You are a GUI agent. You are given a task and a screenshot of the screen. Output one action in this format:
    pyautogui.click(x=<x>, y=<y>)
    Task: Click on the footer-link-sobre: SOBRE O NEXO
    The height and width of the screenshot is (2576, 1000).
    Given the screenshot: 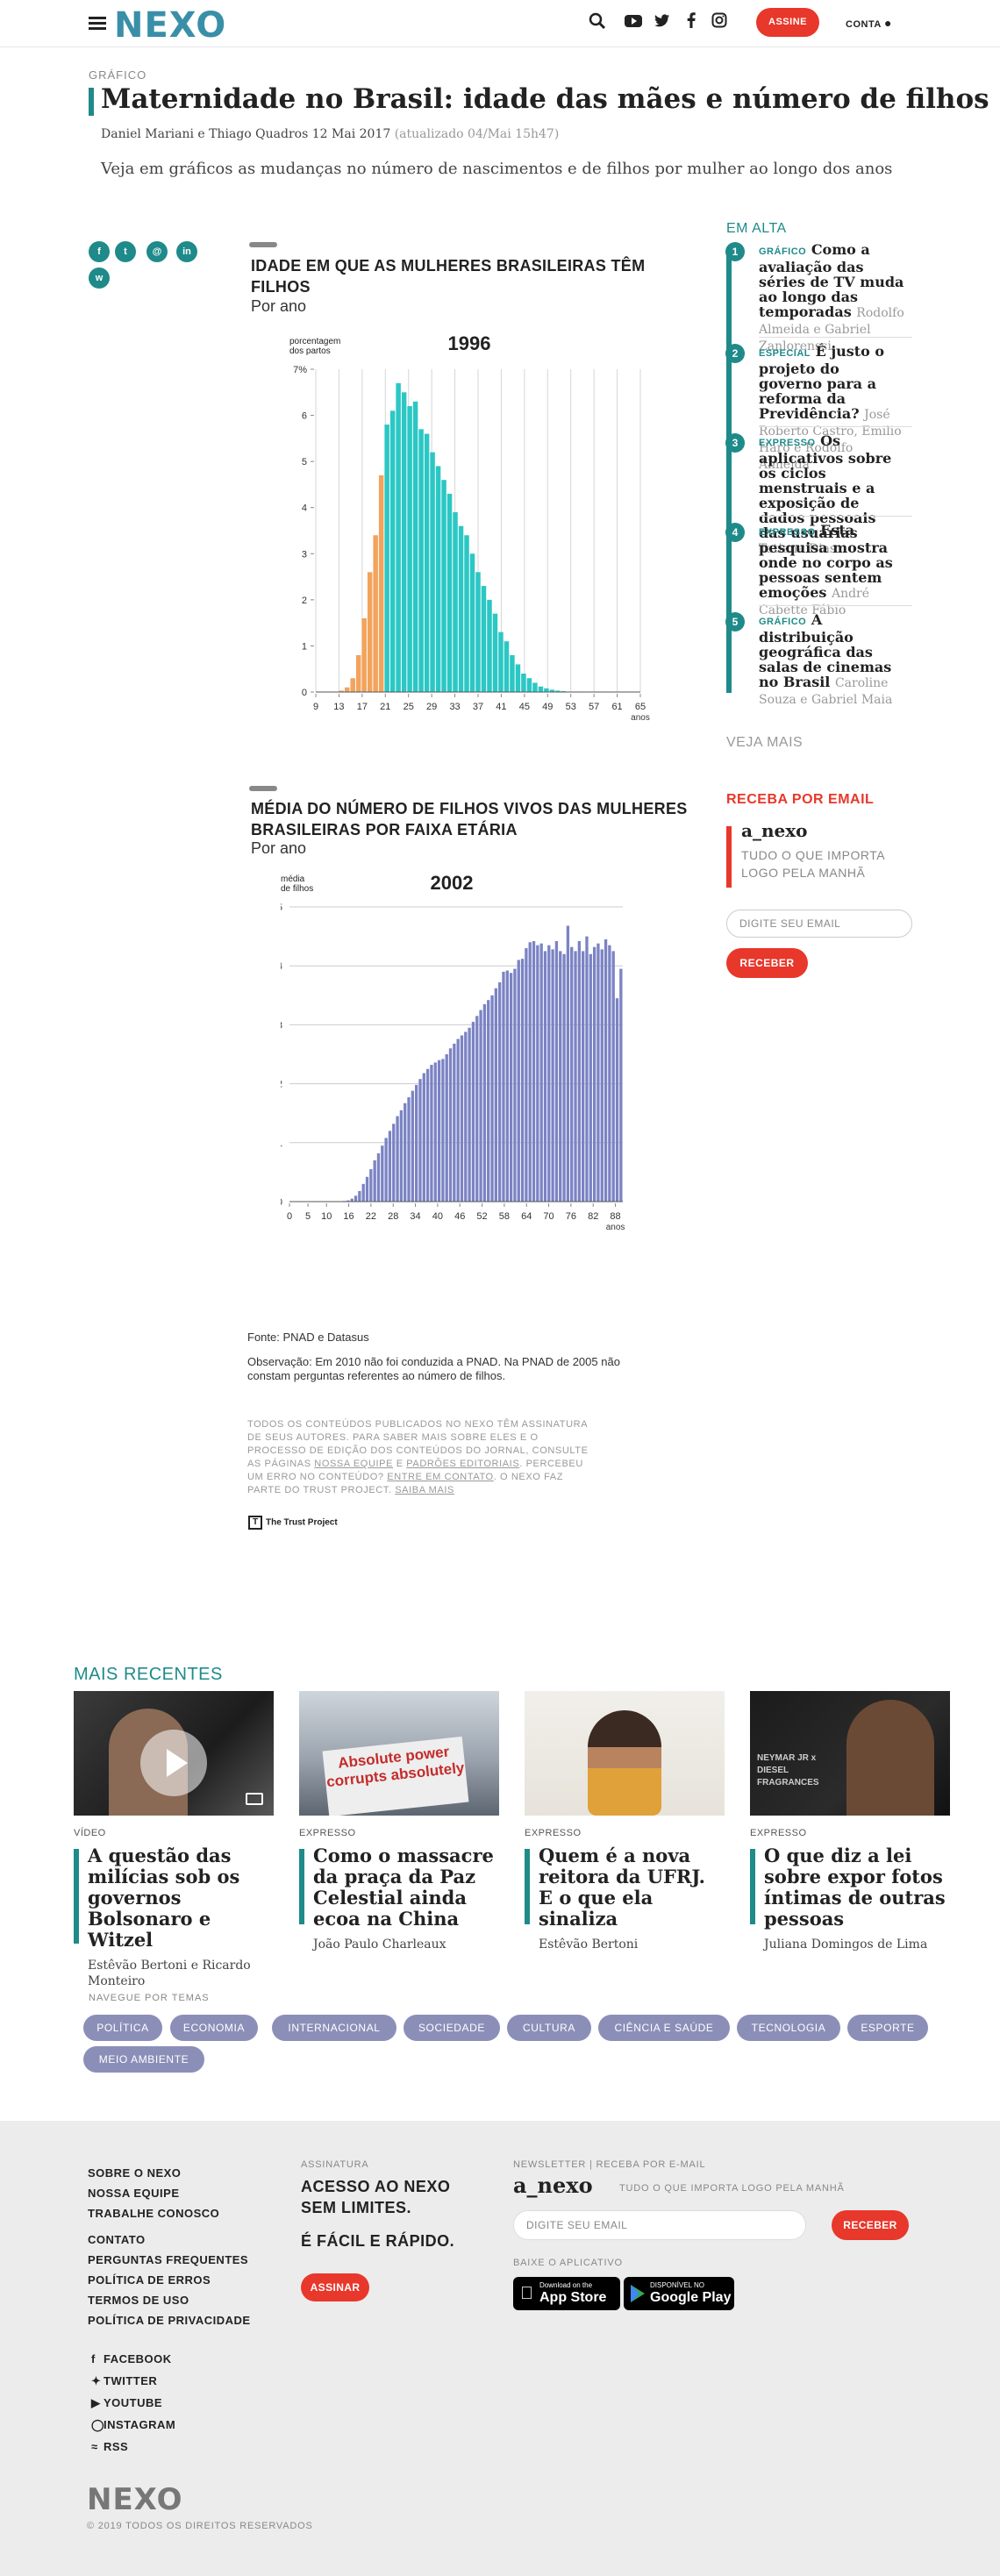 What is the action you would take?
    pyautogui.click(x=153, y=2173)
    